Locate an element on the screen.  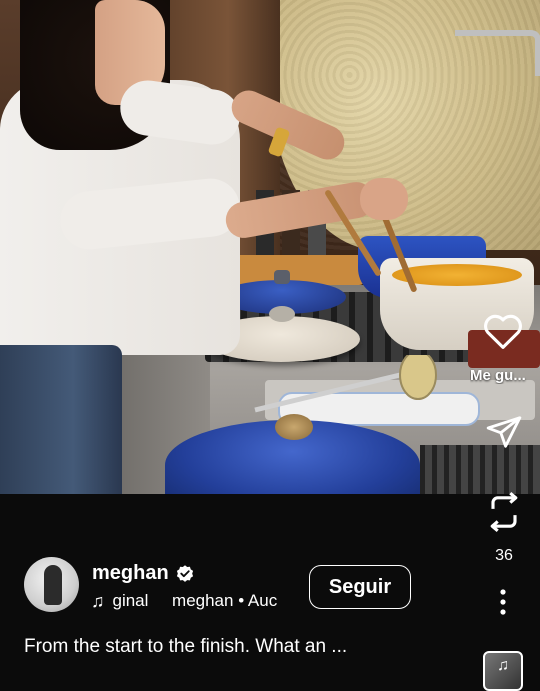
paper-plane-icon is located at coordinates (504, 432).